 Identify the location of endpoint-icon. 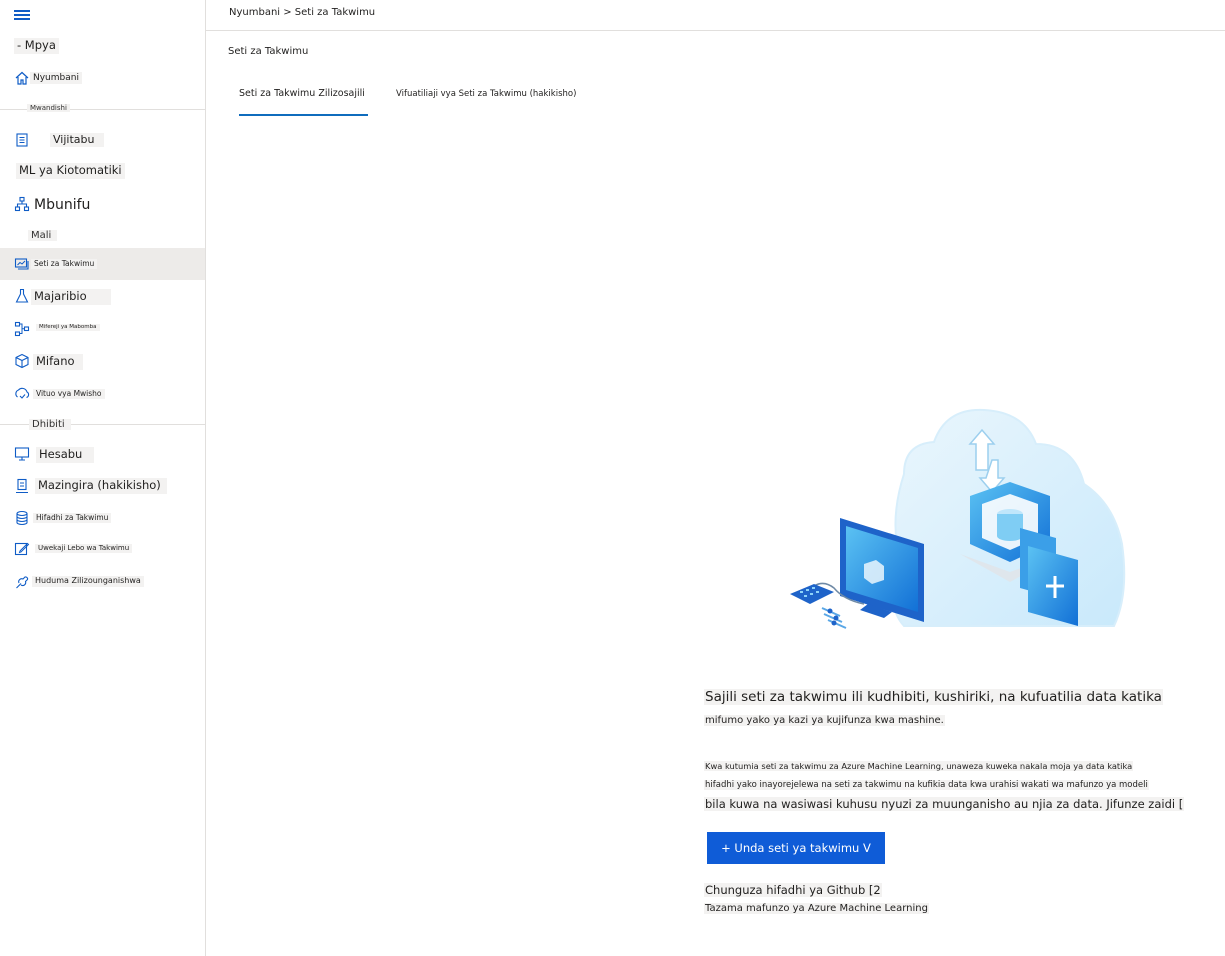
(22, 394).